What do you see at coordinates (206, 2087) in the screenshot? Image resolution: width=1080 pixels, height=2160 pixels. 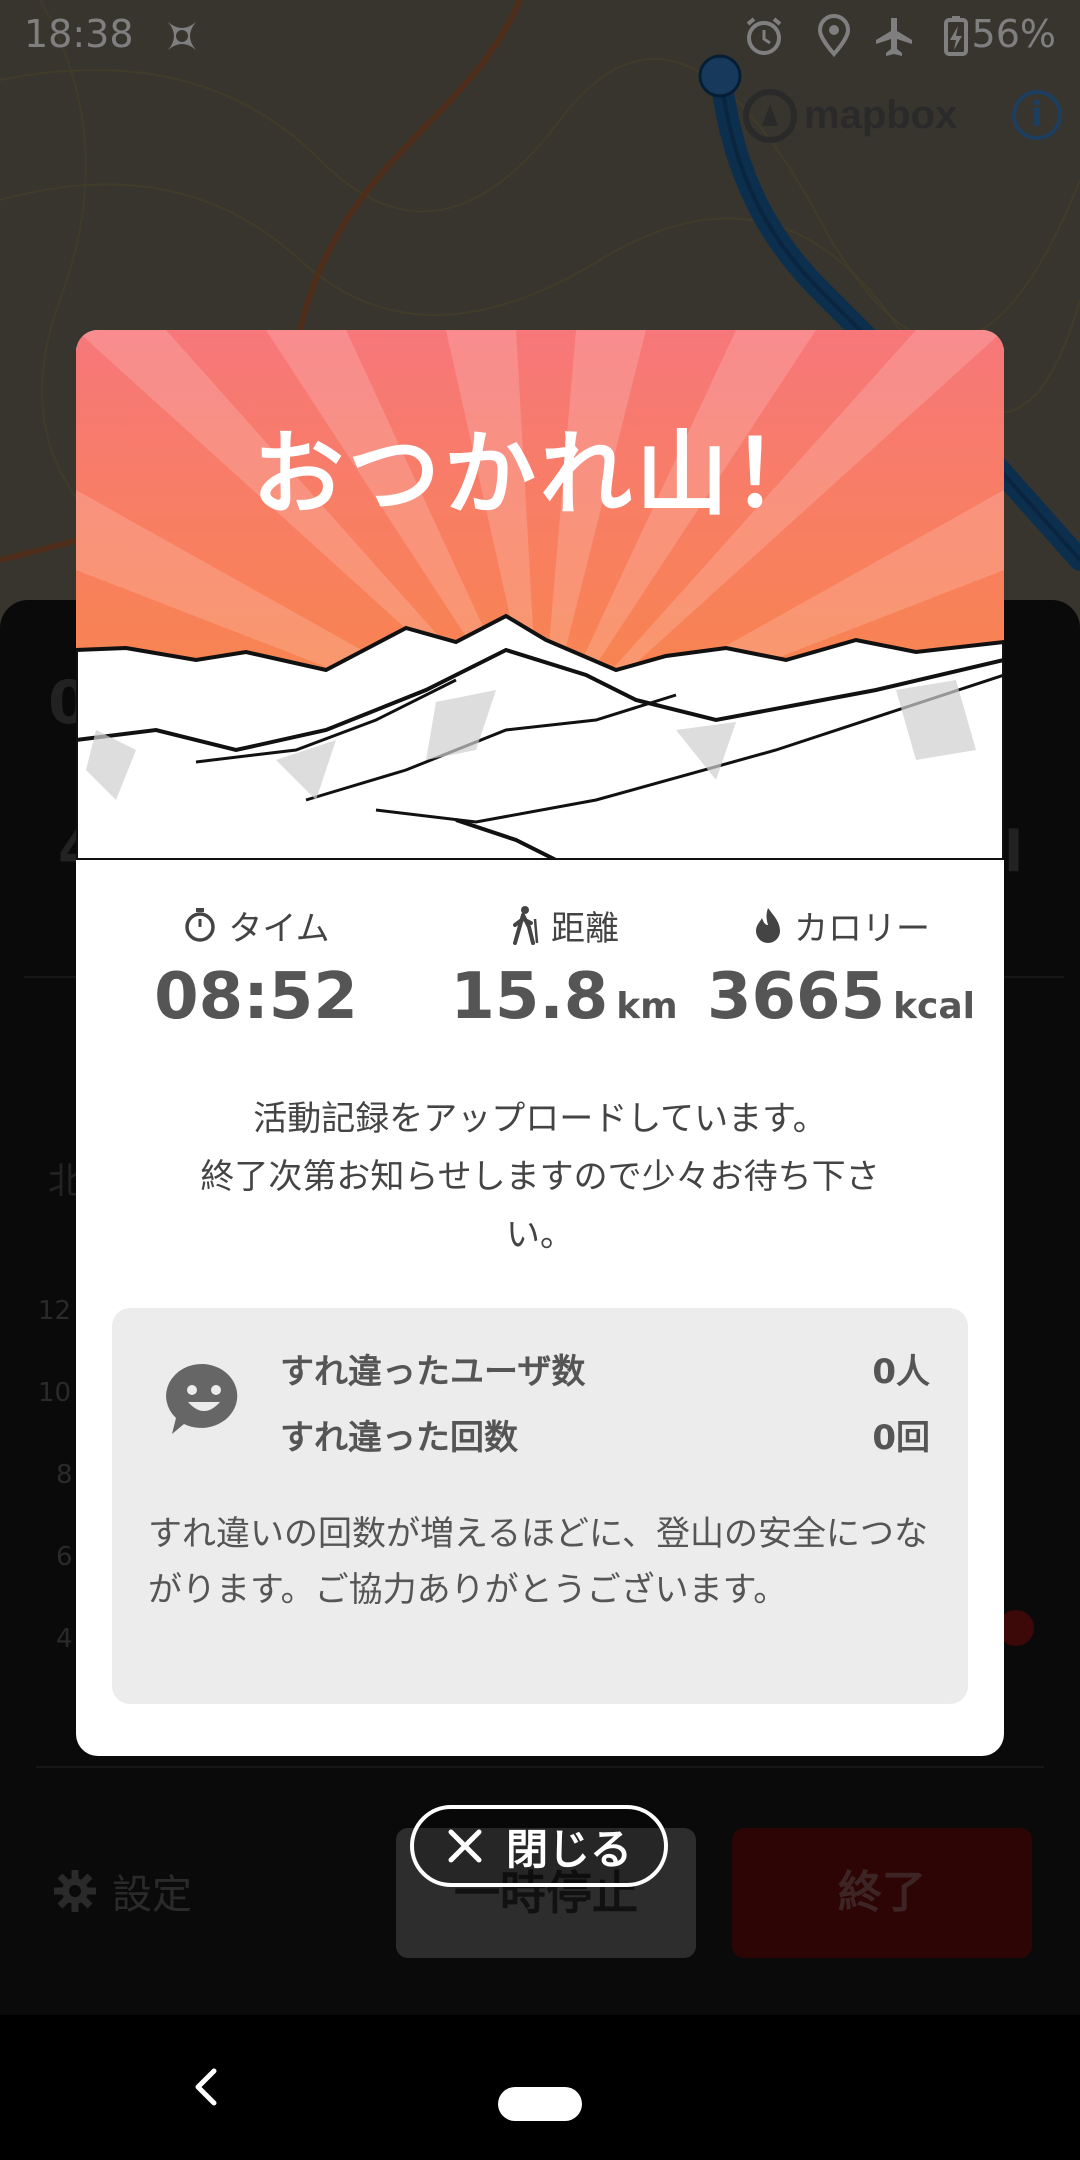 I see `back-icon` at bounding box center [206, 2087].